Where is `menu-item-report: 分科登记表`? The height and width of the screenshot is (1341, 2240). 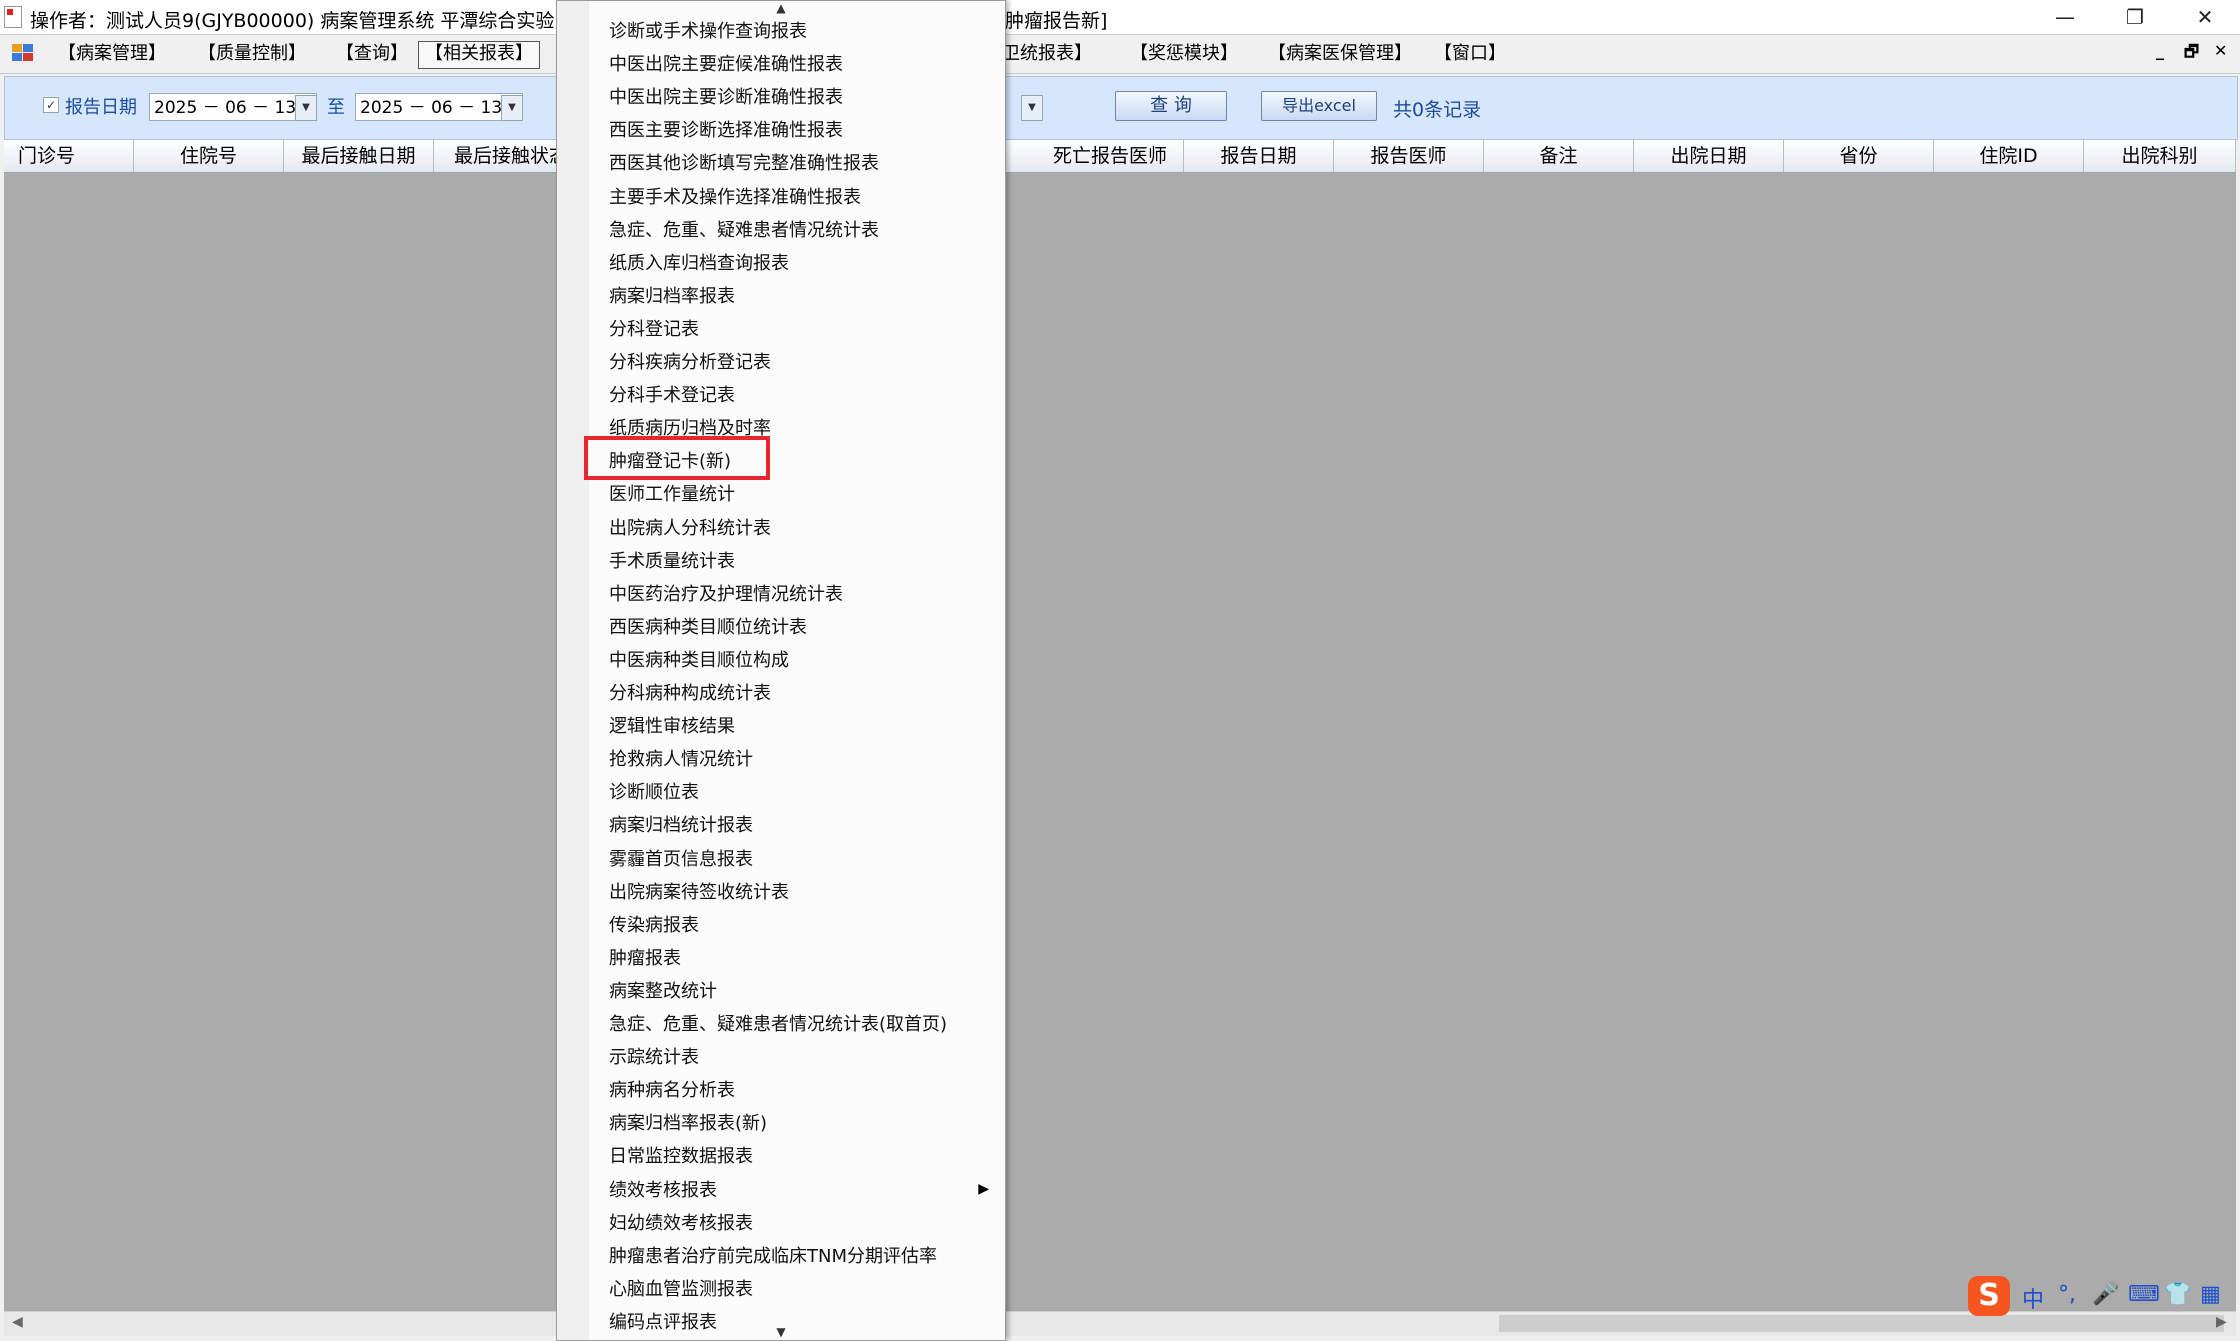 menu-item-report: 分科登记表 is located at coordinates (654, 330).